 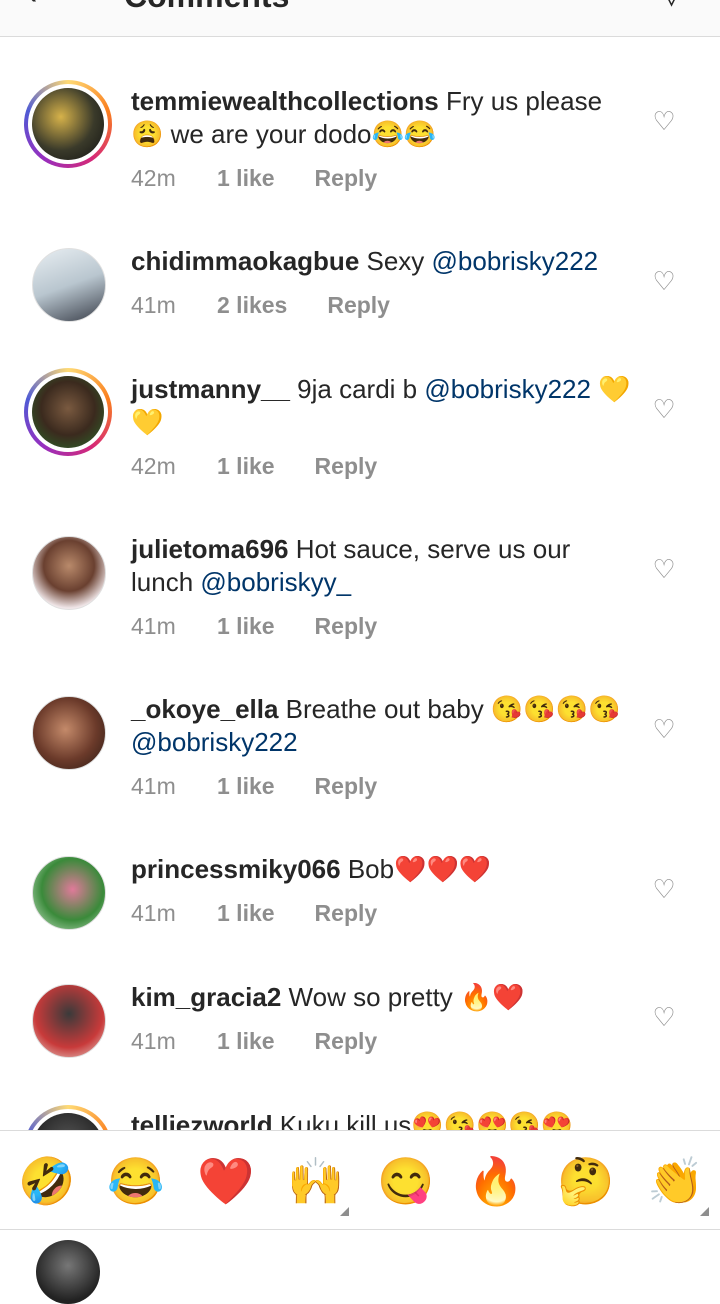 What do you see at coordinates (135, 1181) in the screenshot?
I see `joy-emoji-button: 😂` at bounding box center [135, 1181].